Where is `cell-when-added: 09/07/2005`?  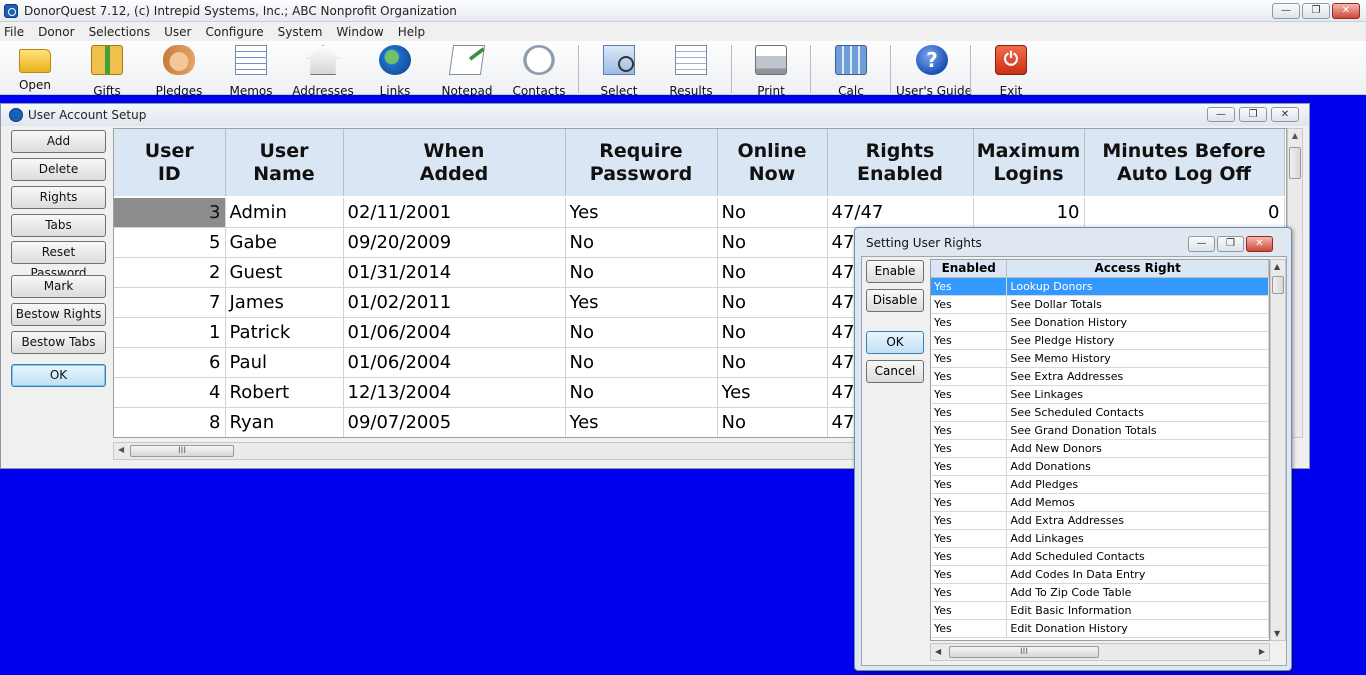 cell-when-added: 09/07/2005 is located at coordinates (454, 422).